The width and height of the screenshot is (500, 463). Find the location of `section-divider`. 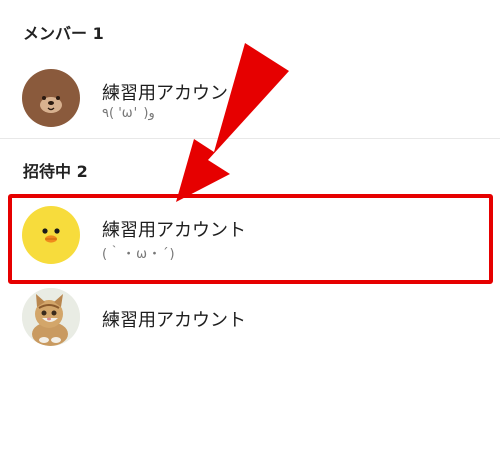

section-divider is located at coordinates (250, 138).